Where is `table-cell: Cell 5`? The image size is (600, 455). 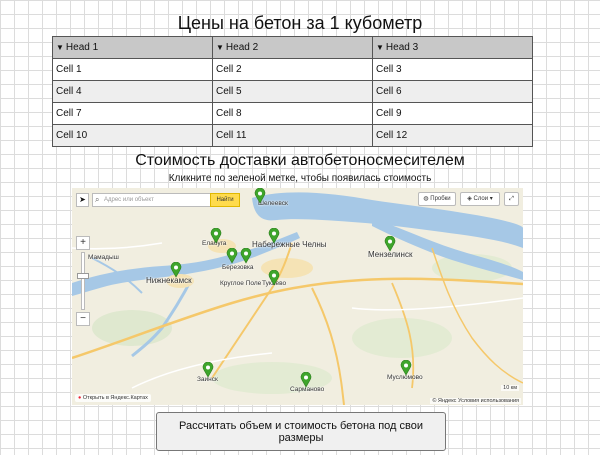
table-cell: Cell 5 is located at coordinates (292, 91).